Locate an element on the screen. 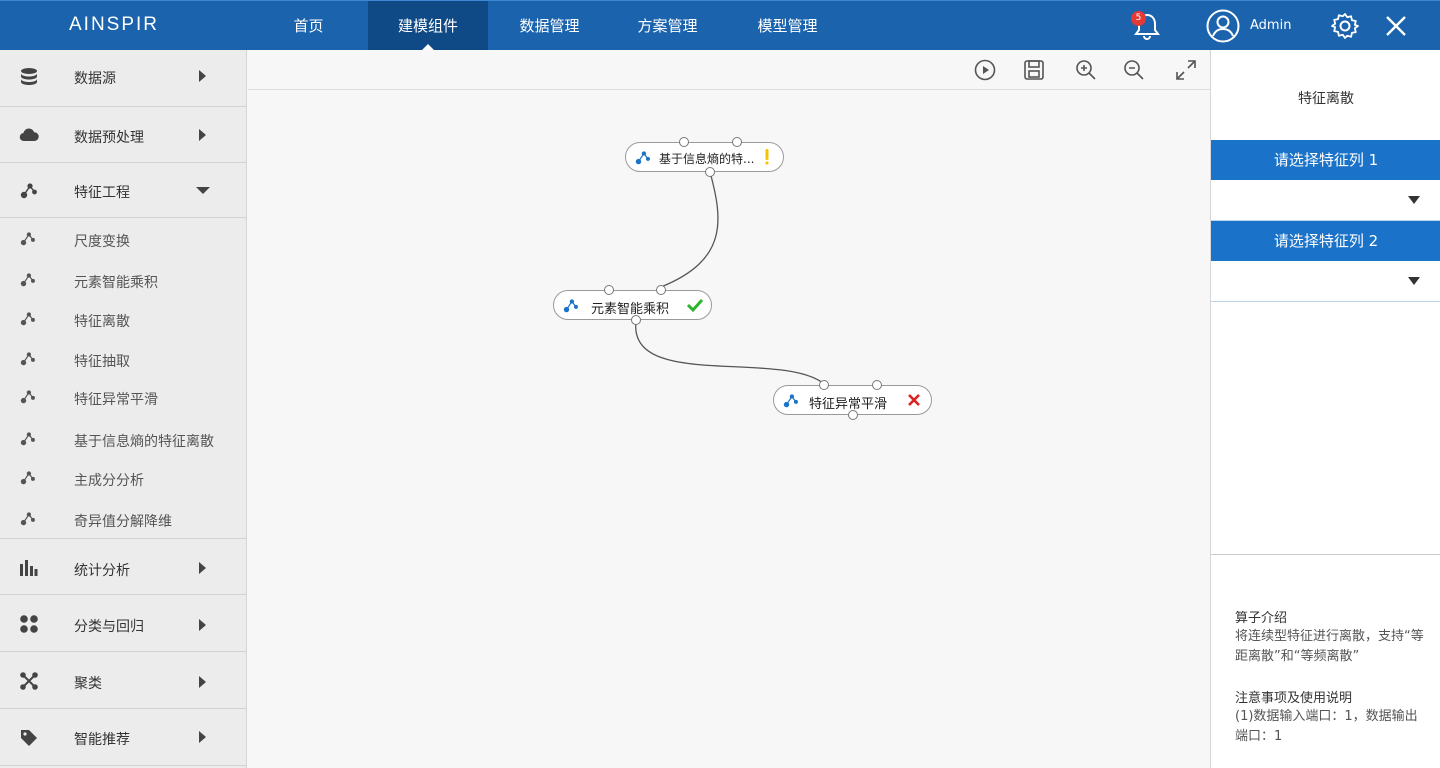 The width and height of the screenshot is (1440, 768). intro-heading: 算子介绍 is located at coordinates (1261, 618).